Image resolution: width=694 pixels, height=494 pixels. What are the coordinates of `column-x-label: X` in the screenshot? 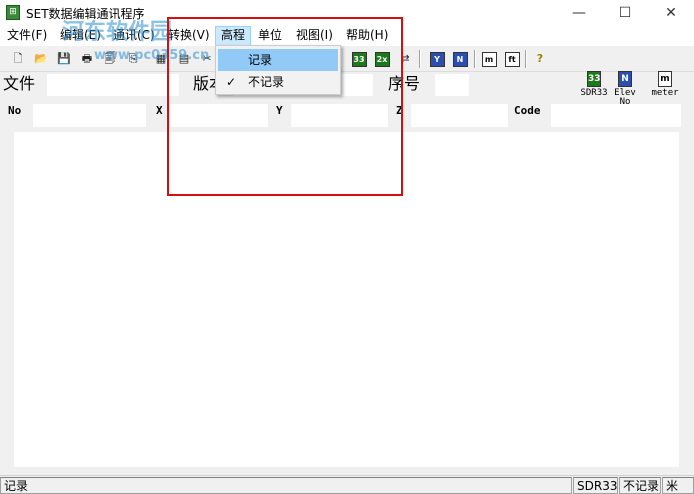 It's located at (159, 110).